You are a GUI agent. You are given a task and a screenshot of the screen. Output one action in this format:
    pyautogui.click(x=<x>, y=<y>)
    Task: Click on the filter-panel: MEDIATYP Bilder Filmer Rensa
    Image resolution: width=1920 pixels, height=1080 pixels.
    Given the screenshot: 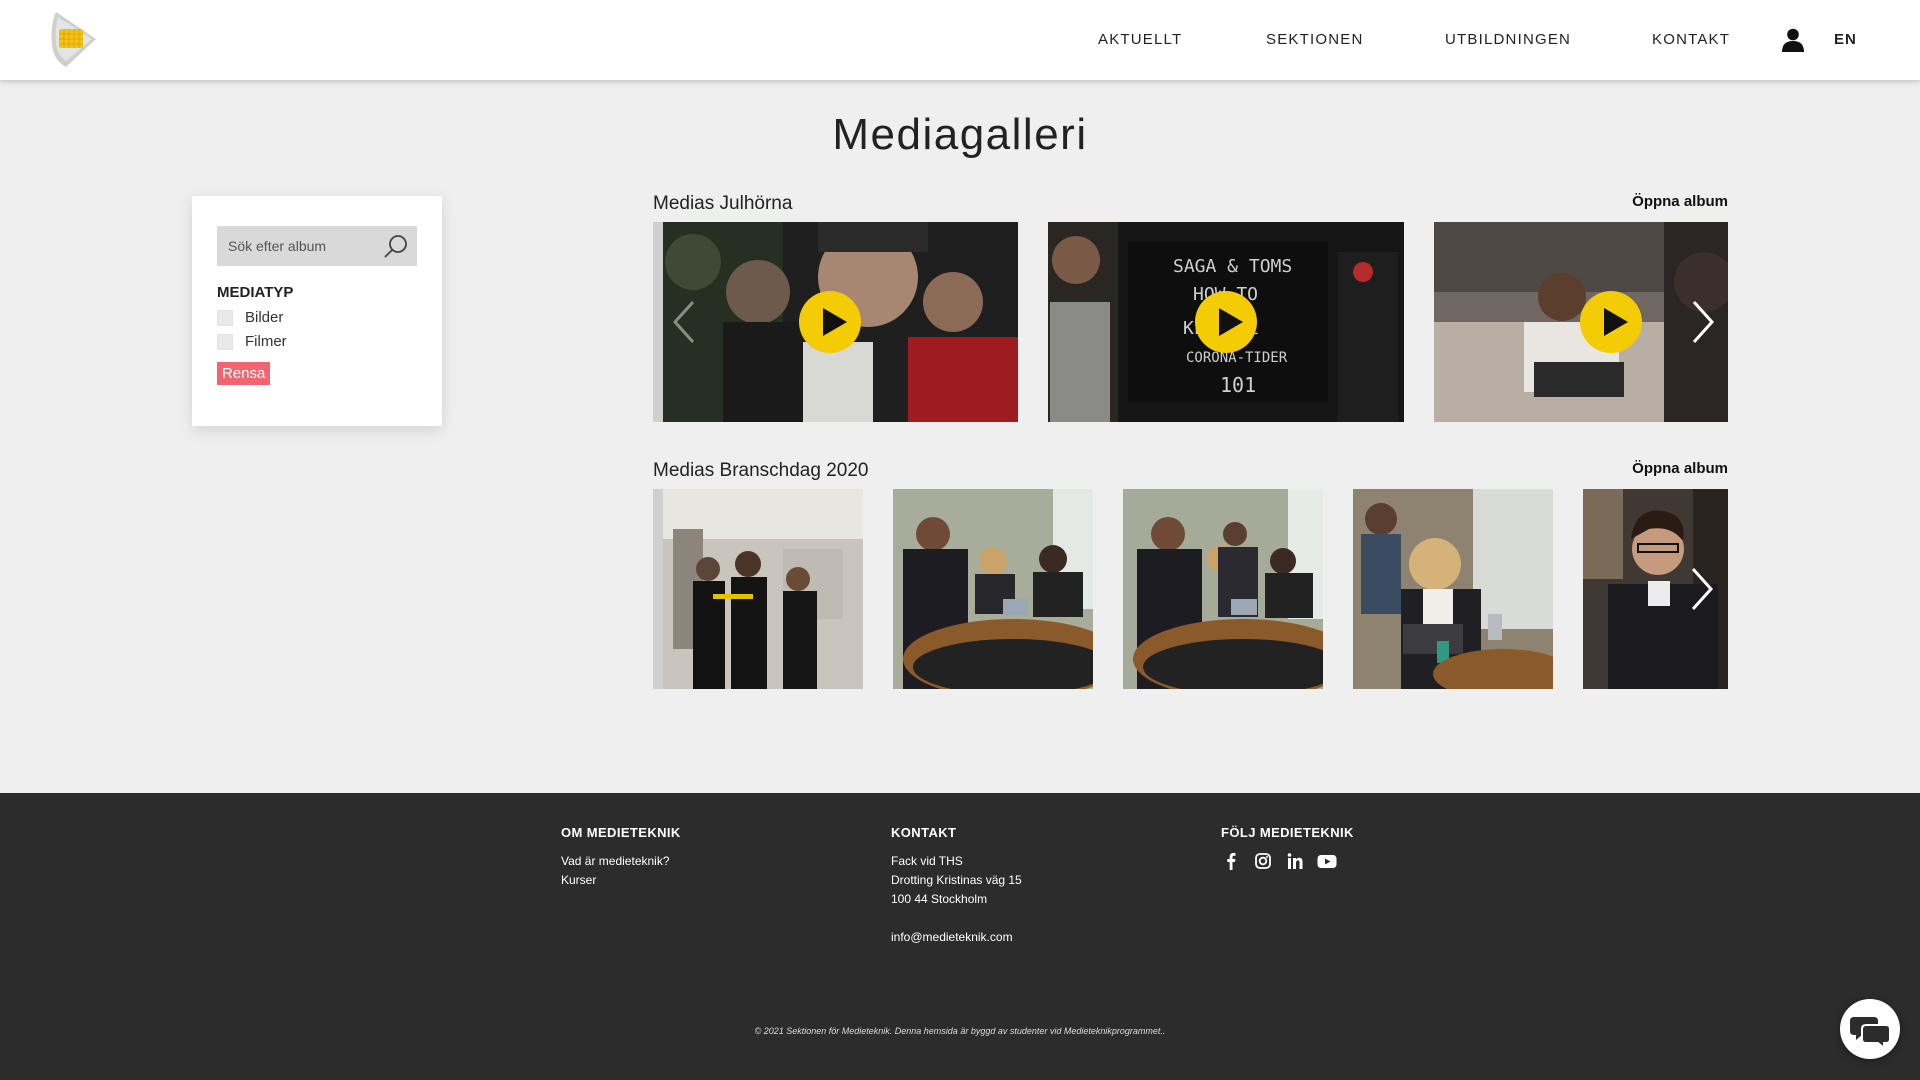 What is the action you would take?
    pyautogui.click(x=317, y=311)
    